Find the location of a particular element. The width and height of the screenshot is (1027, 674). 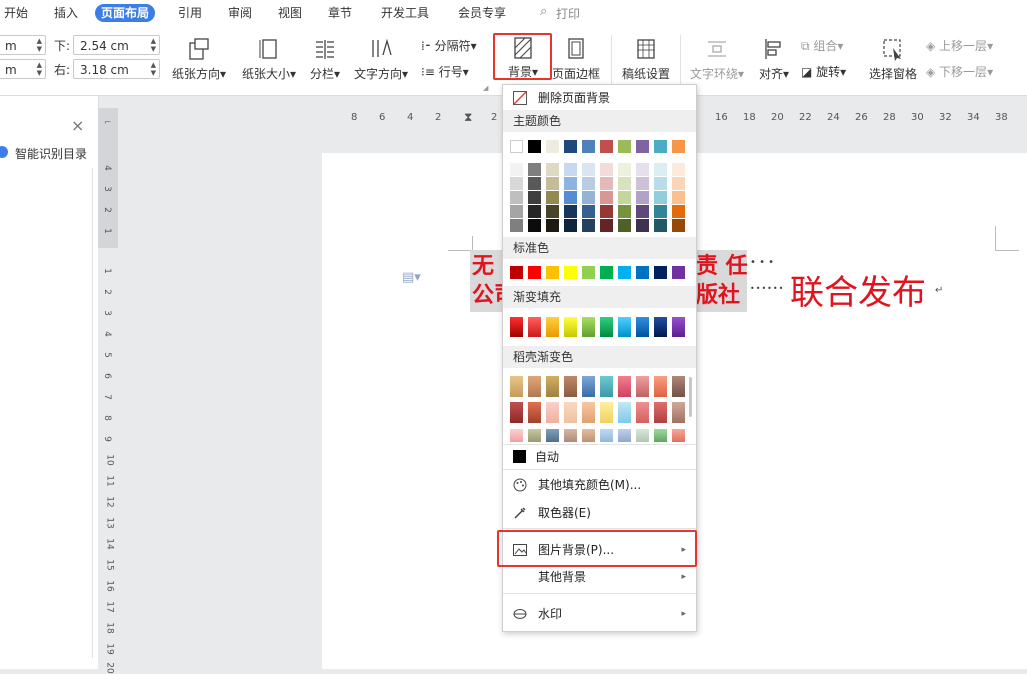

paragraph-handle-icon: ▤▾ is located at coordinates (411, 277).